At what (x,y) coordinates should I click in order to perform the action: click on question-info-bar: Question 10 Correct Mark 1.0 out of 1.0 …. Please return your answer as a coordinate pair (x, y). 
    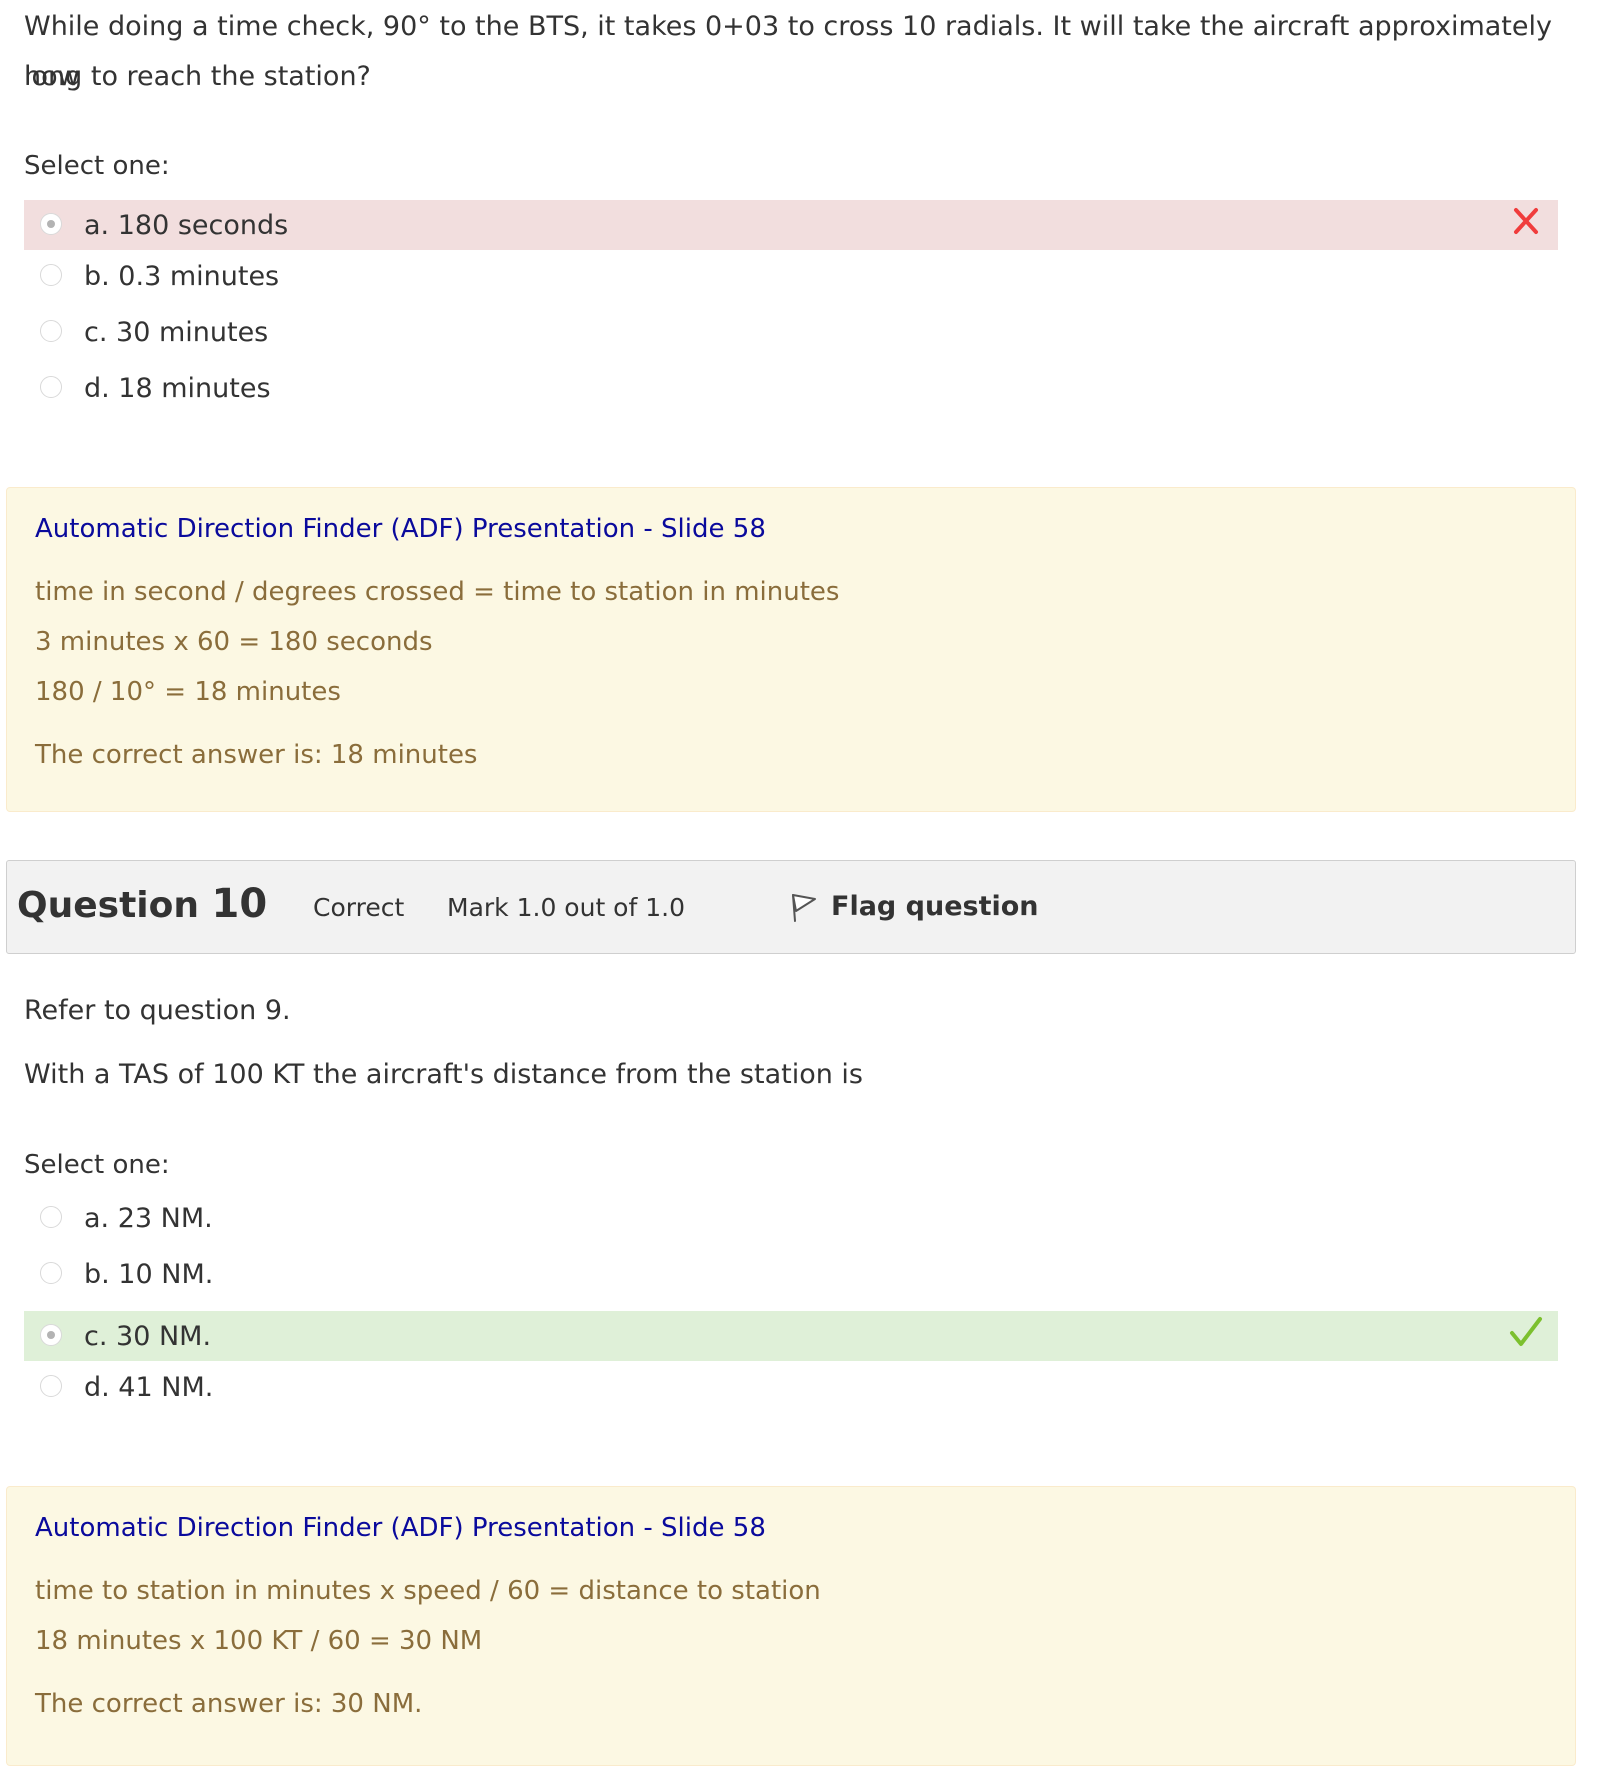
    Looking at the image, I should click on (791, 907).